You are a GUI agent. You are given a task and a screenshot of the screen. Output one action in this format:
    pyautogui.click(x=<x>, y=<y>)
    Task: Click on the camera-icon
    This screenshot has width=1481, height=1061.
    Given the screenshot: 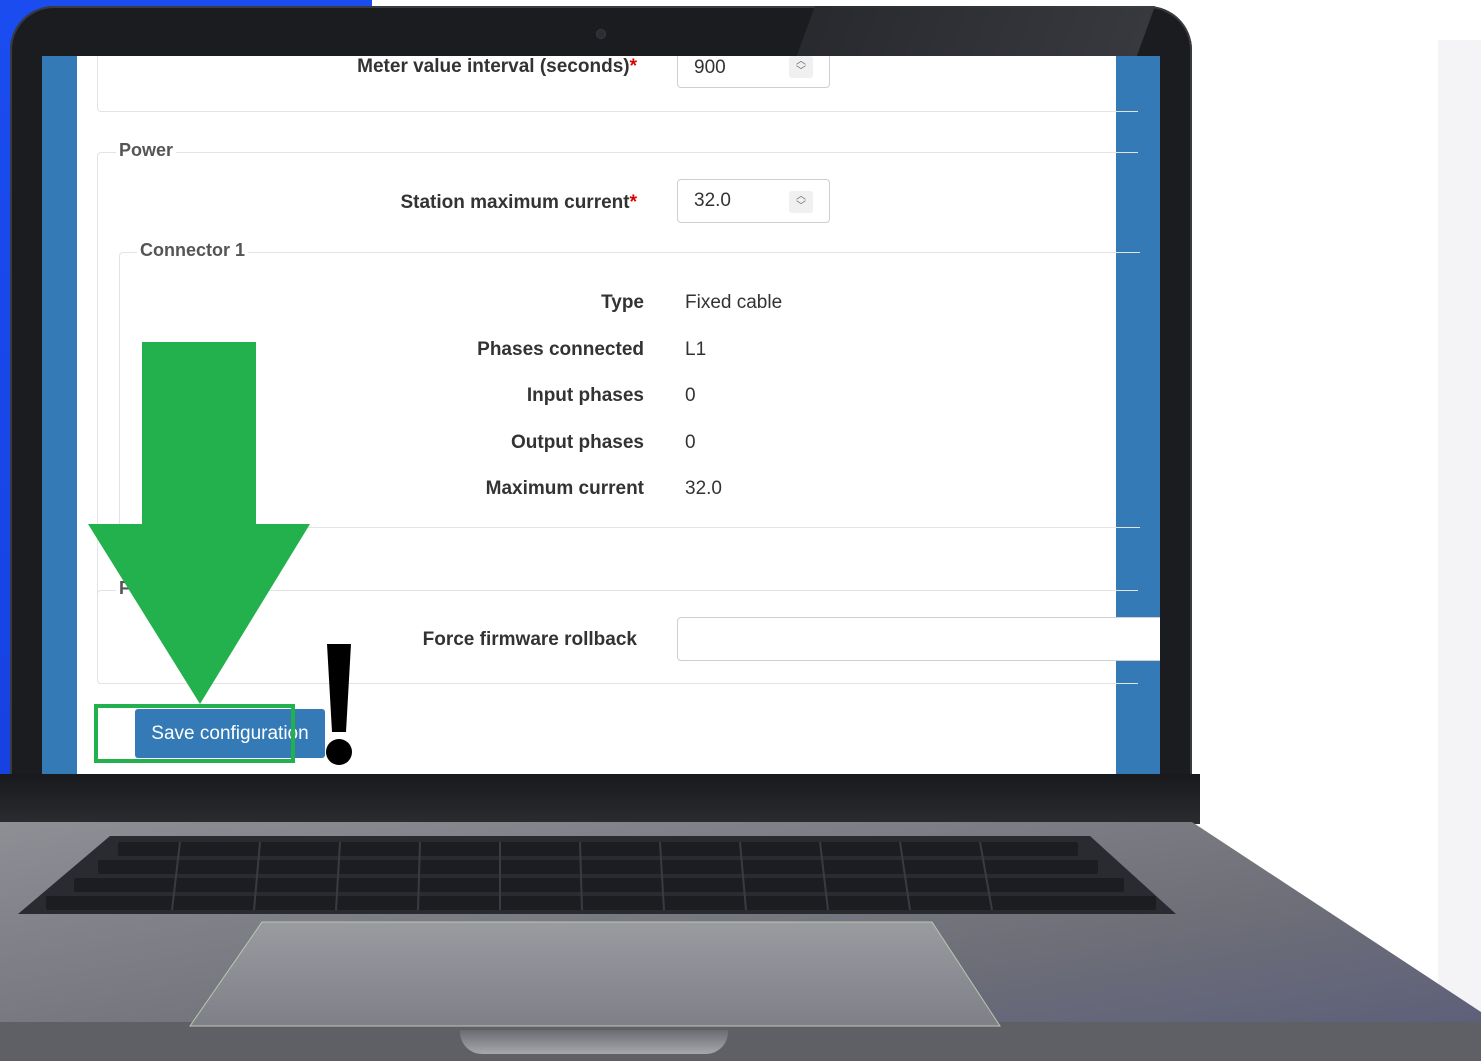 What is the action you would take?
    pyautogui.click(x=601, y=34)
    